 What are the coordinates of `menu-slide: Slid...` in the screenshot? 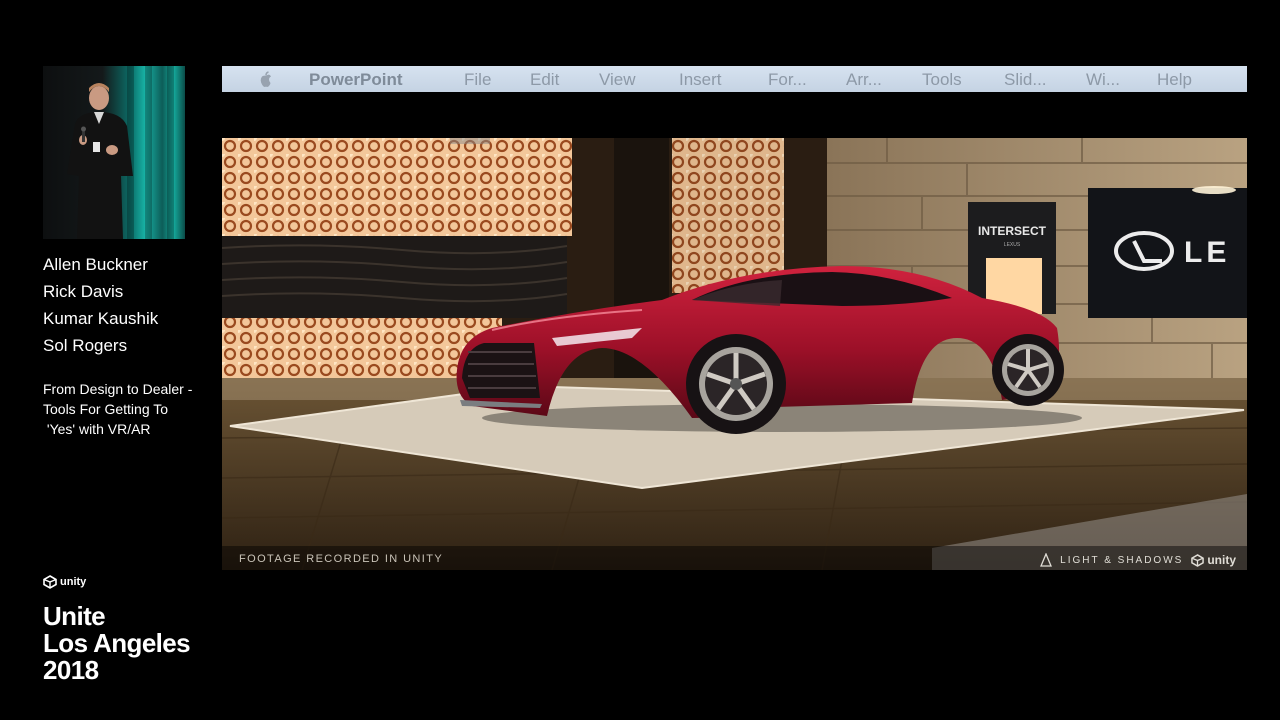 It's located at (1025, 80).